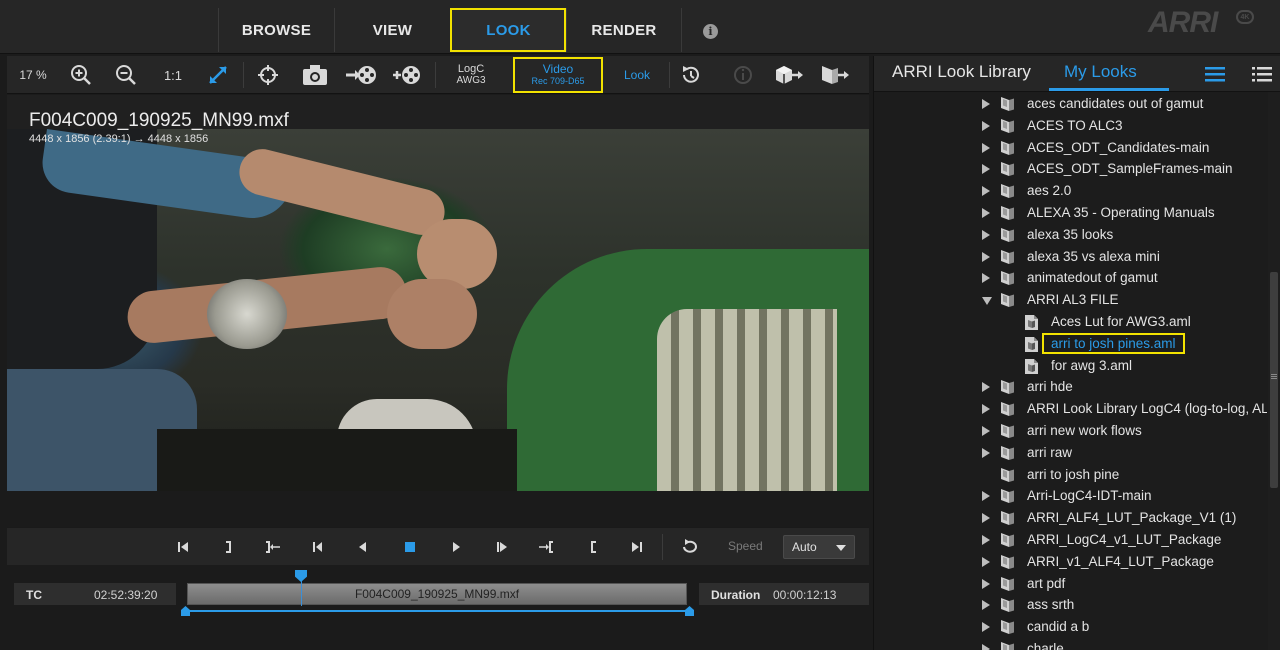 The width and height of the screenshot is (1280, 650). What do you see at coordinates (410, 547) in the screenshot?
I see `stop-icon` at bounding box center [410, 547].